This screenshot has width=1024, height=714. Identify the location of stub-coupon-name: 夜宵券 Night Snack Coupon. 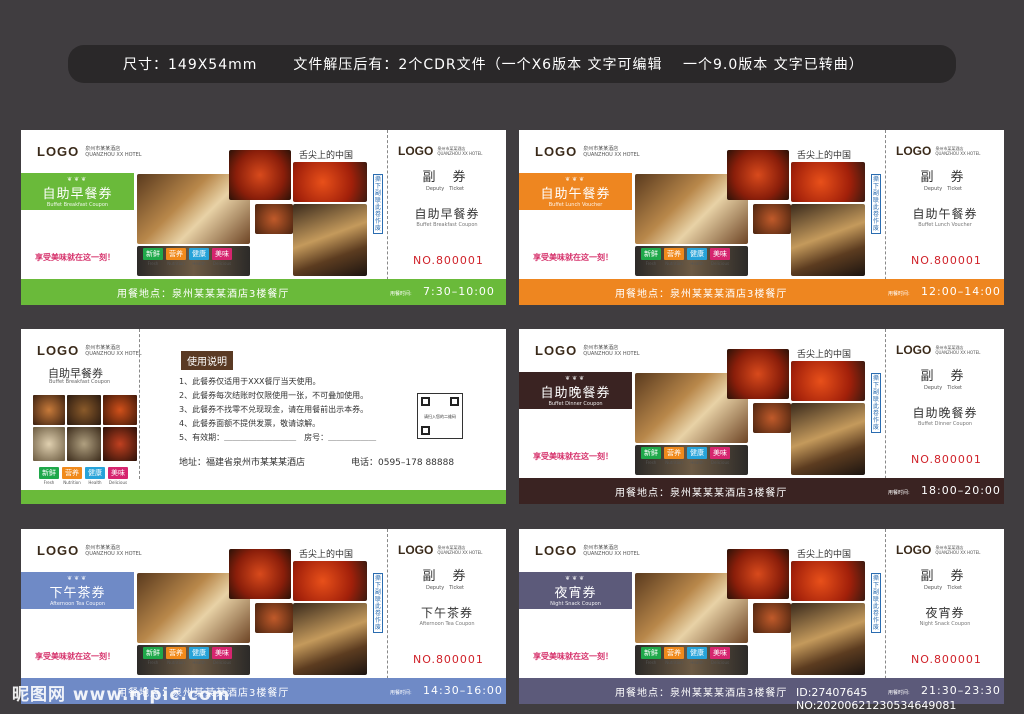
(945, 615).